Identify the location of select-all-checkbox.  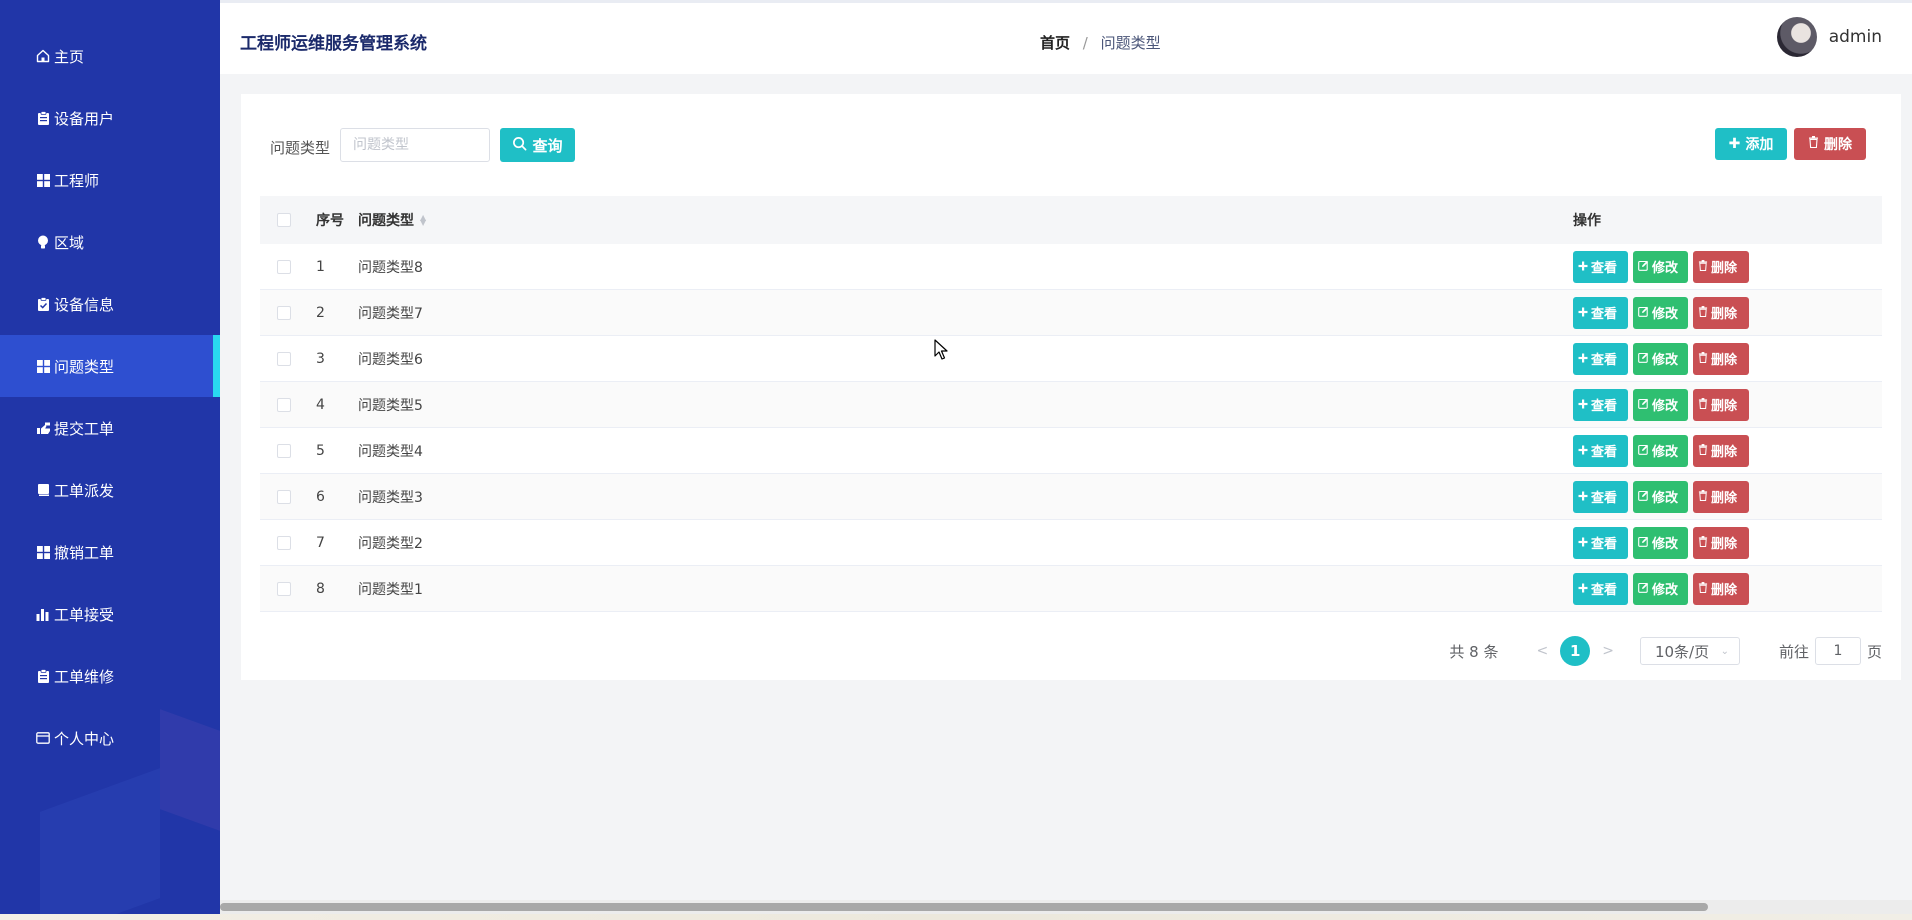
(284, 220).